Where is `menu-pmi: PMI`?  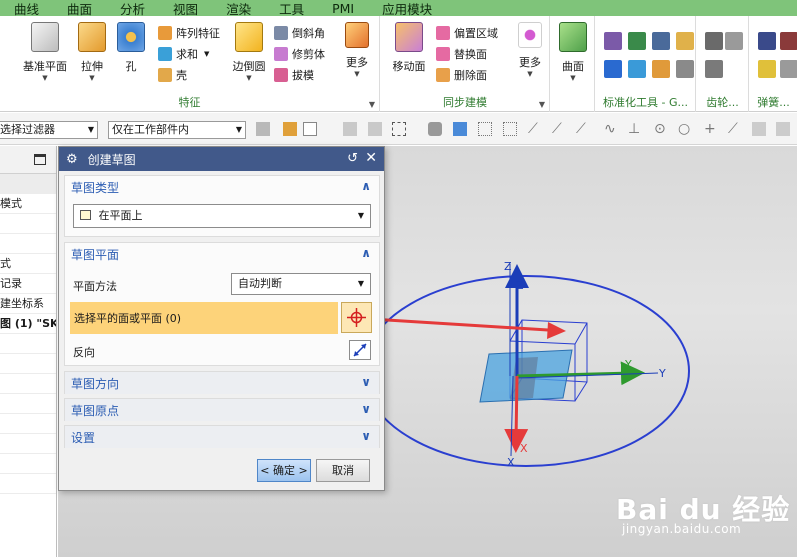 menu-pmi: PMI is located at coordinates (343, 8).